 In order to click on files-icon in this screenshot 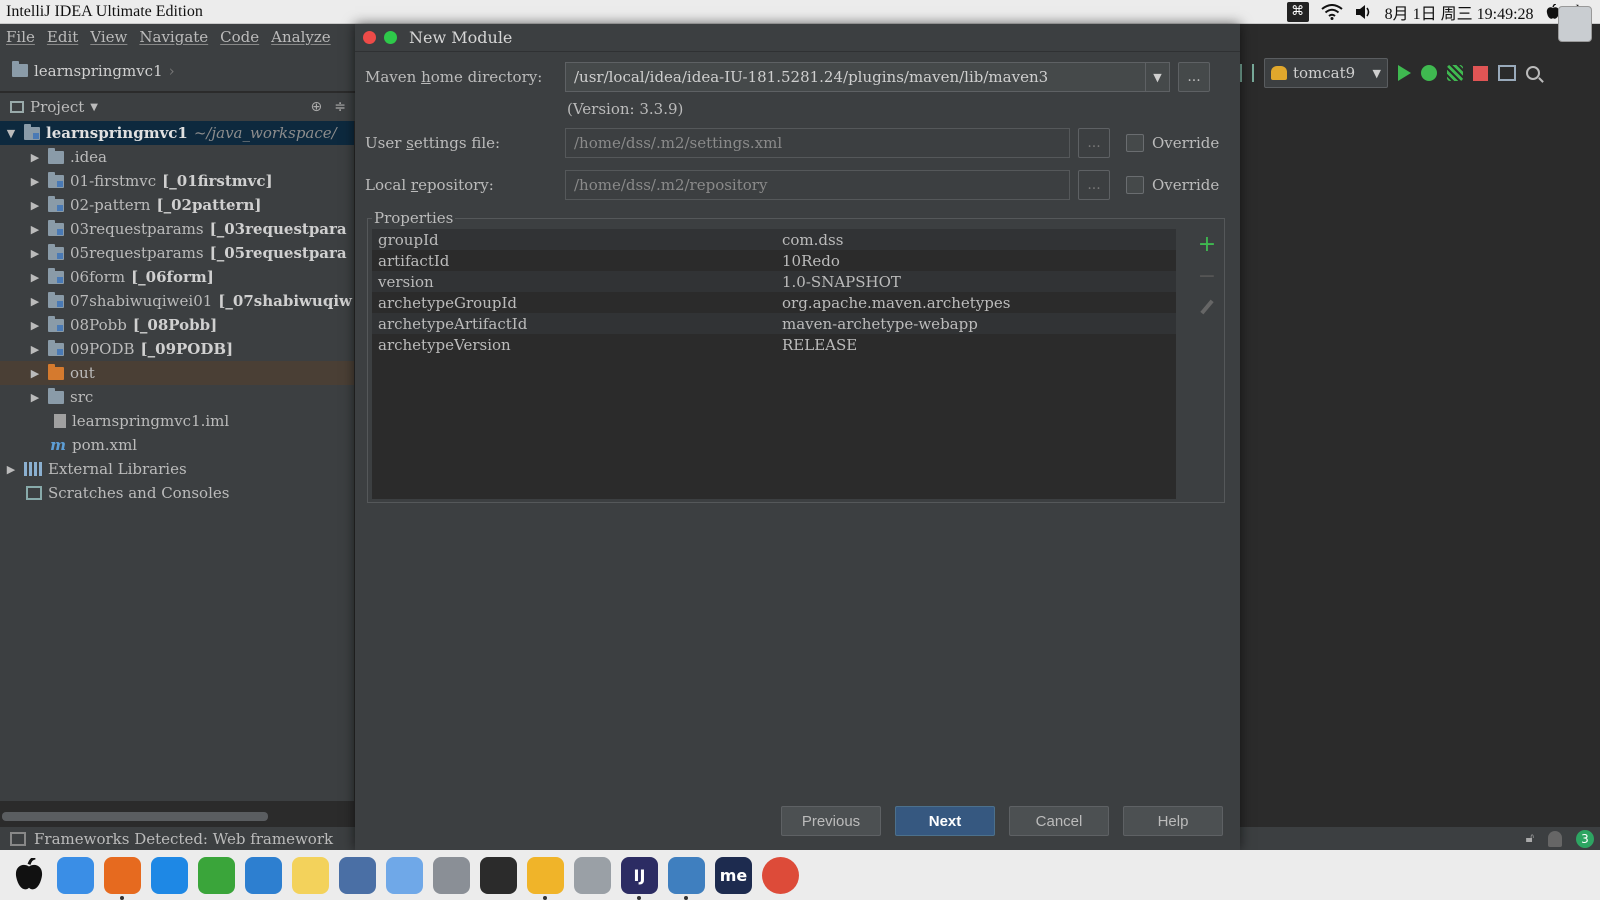, I will do `click(263, 875)`.